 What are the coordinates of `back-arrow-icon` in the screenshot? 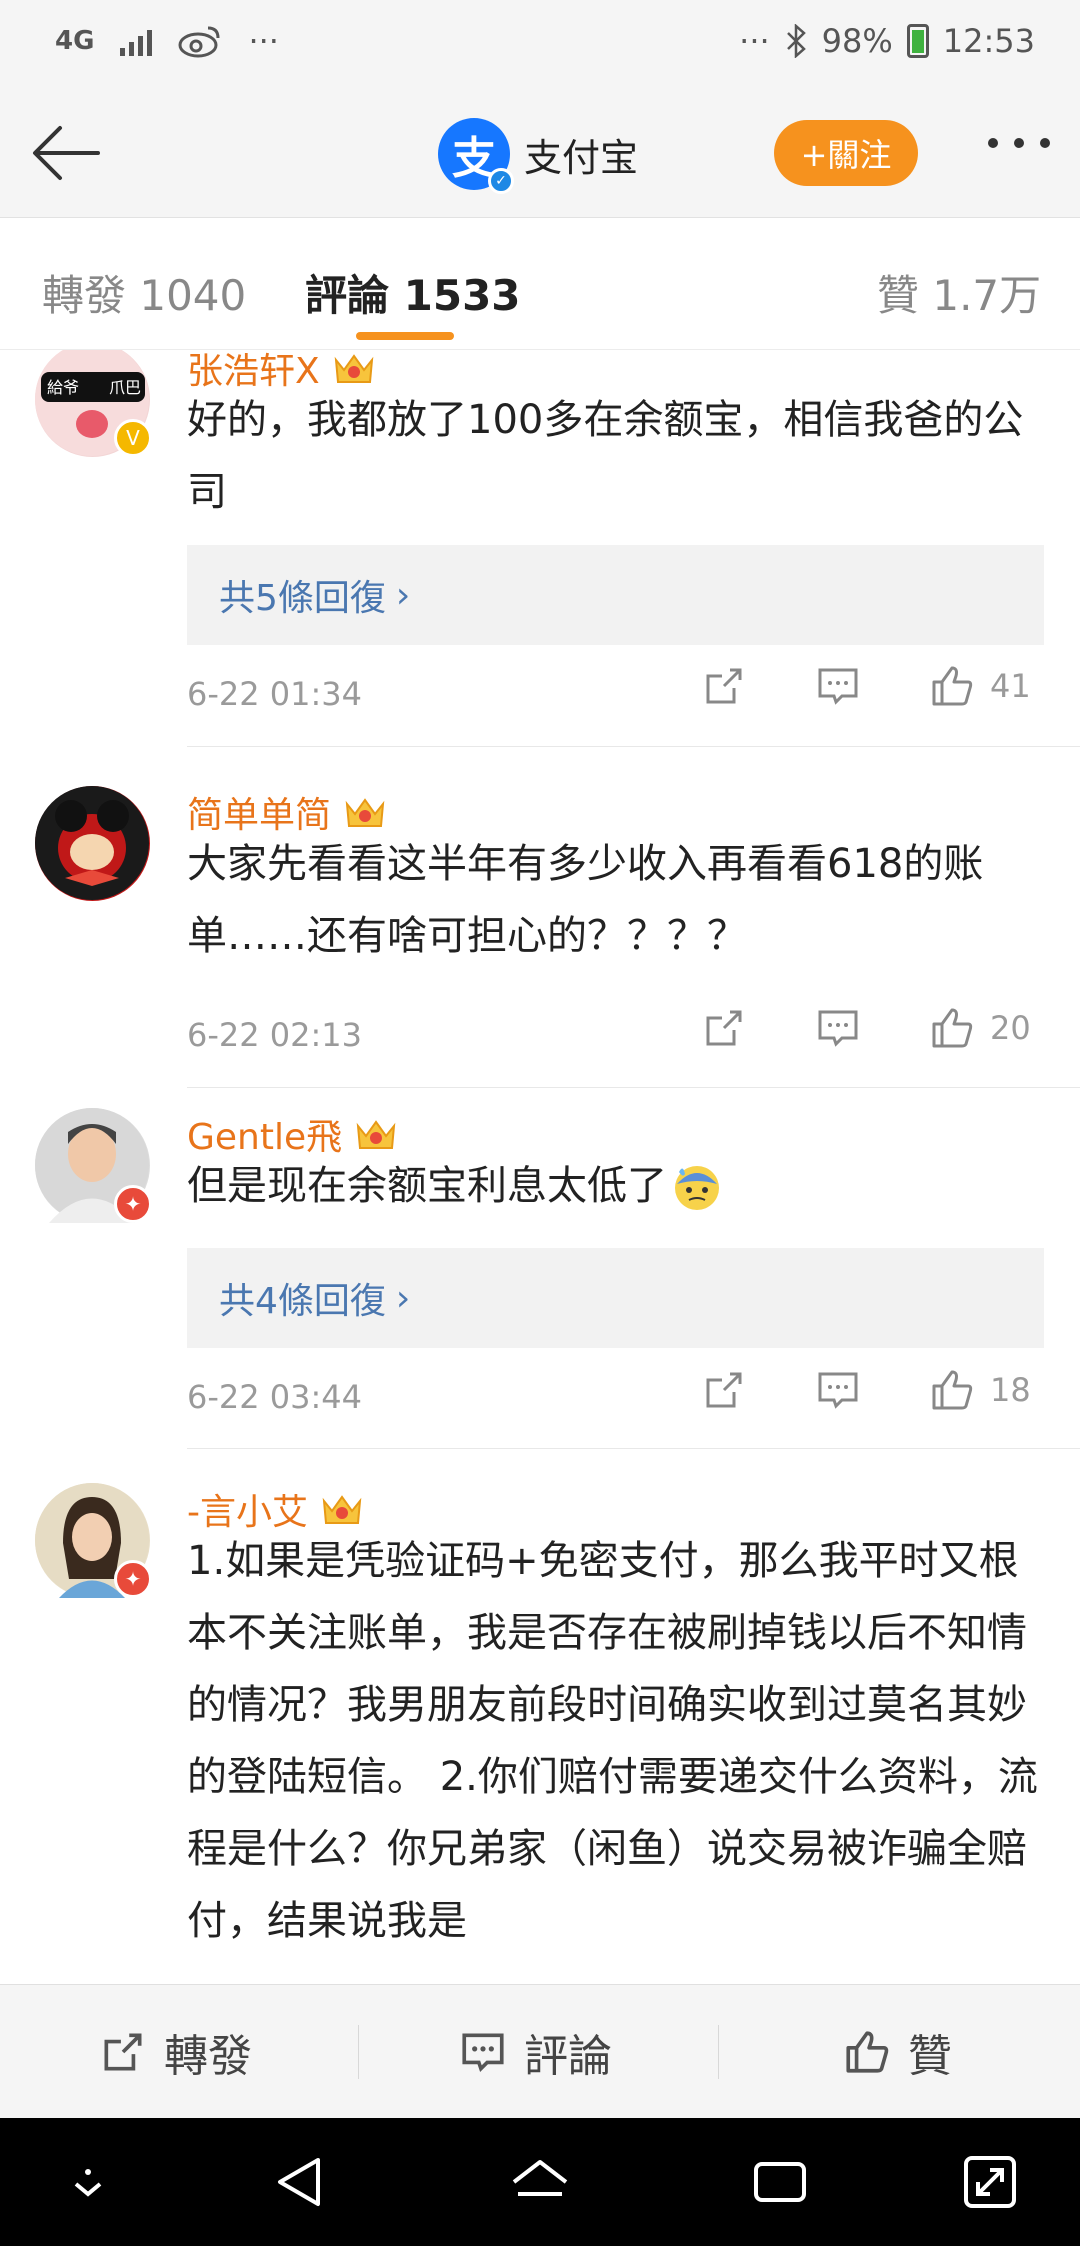 It's located at (66, 153).